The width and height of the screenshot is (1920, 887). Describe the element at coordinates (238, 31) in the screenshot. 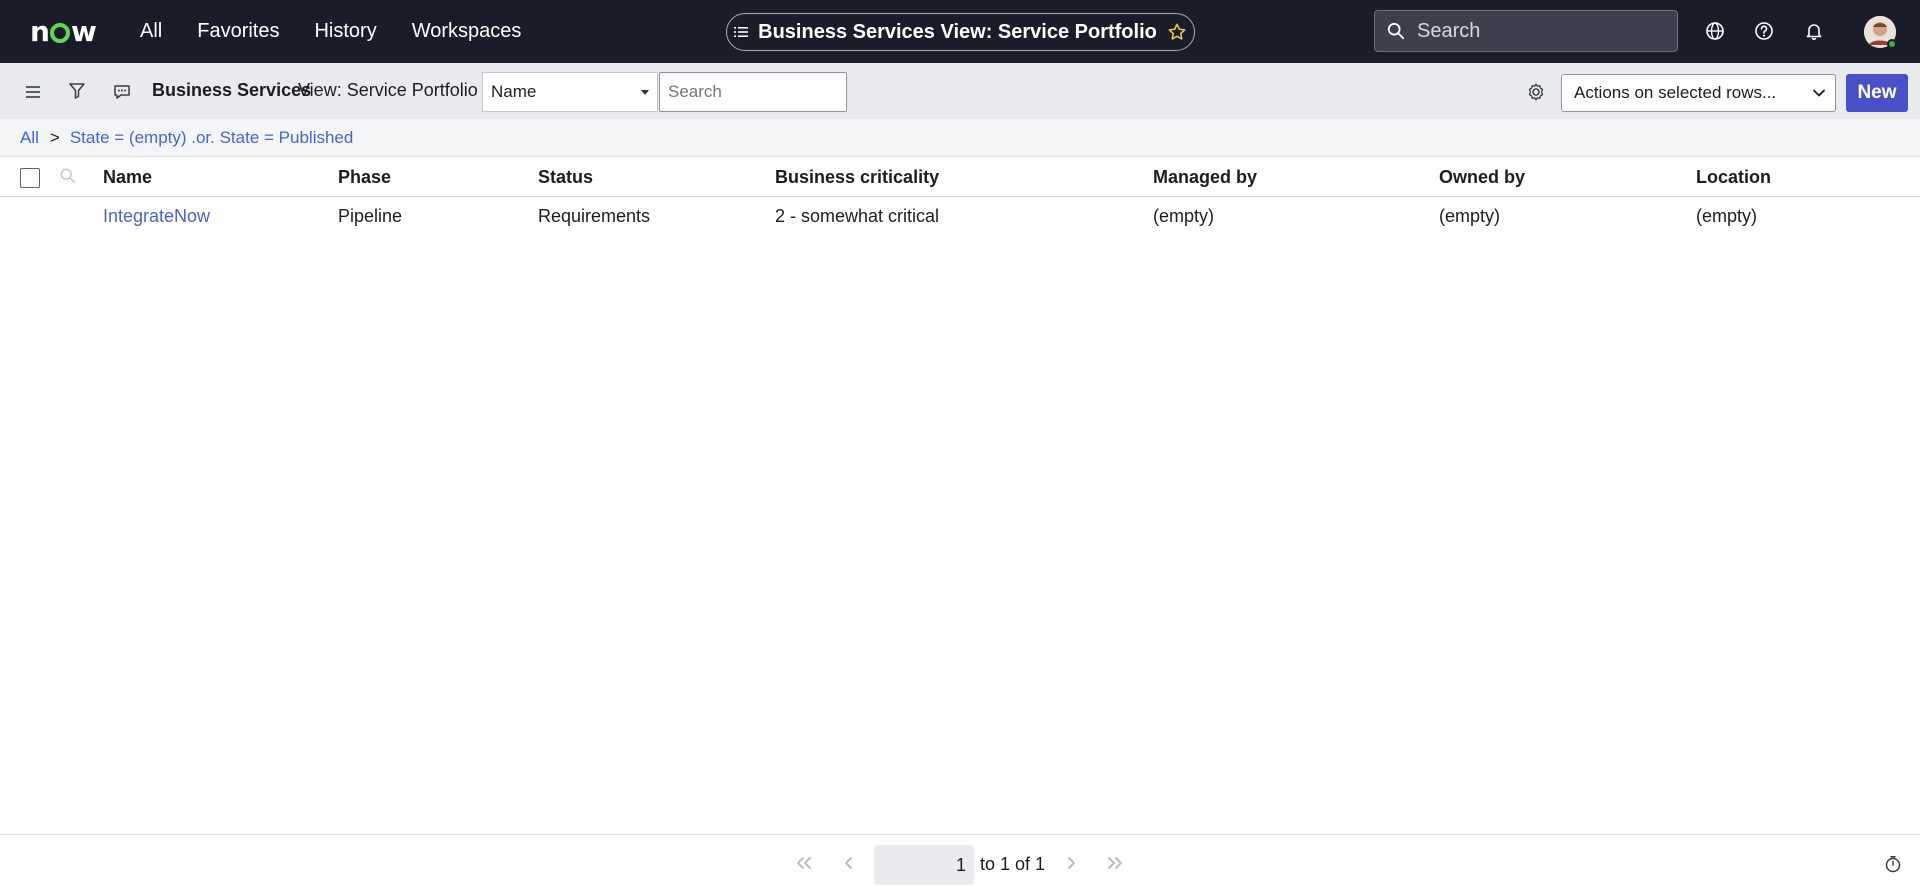

I see `nav-link-favorites: Favorites` at that location.